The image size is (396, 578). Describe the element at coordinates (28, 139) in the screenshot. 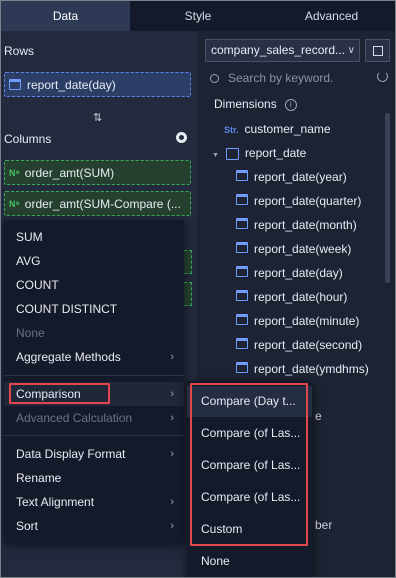

I see `columns-title: Columns` at that location.